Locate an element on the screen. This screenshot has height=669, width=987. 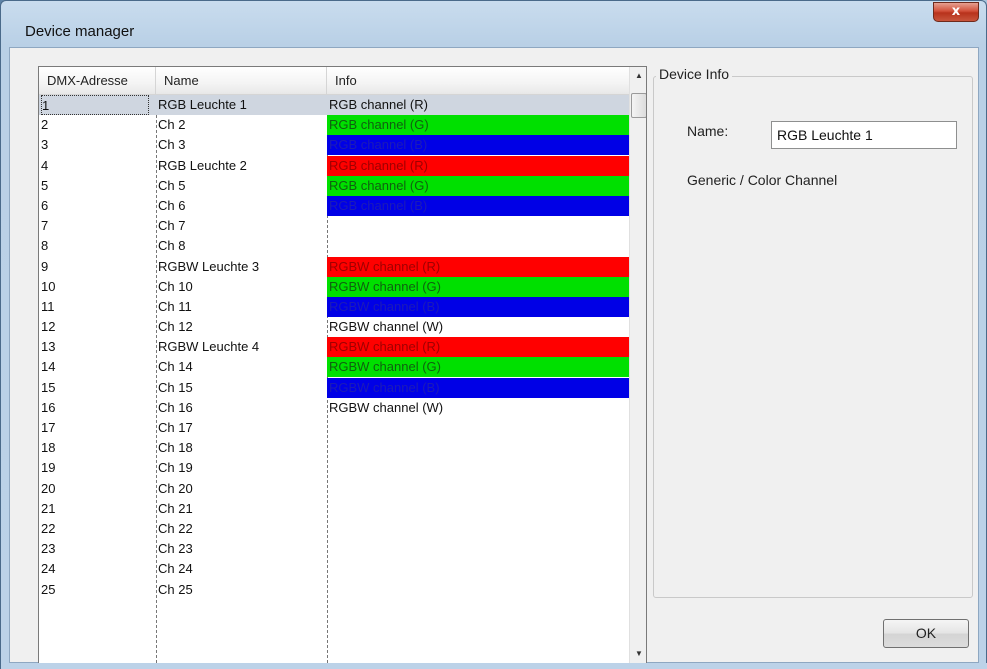
cell-dmx-address: 1 is located at coordinates (95, 105).